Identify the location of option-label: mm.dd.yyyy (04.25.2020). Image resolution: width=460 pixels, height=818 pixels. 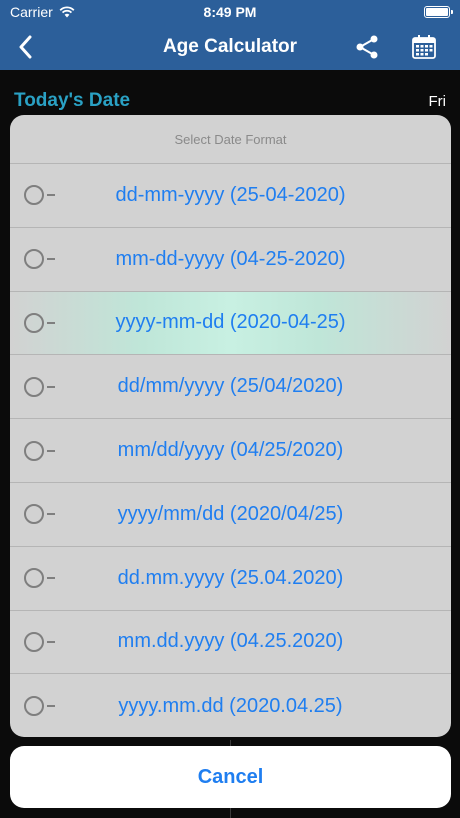
(230, 641).